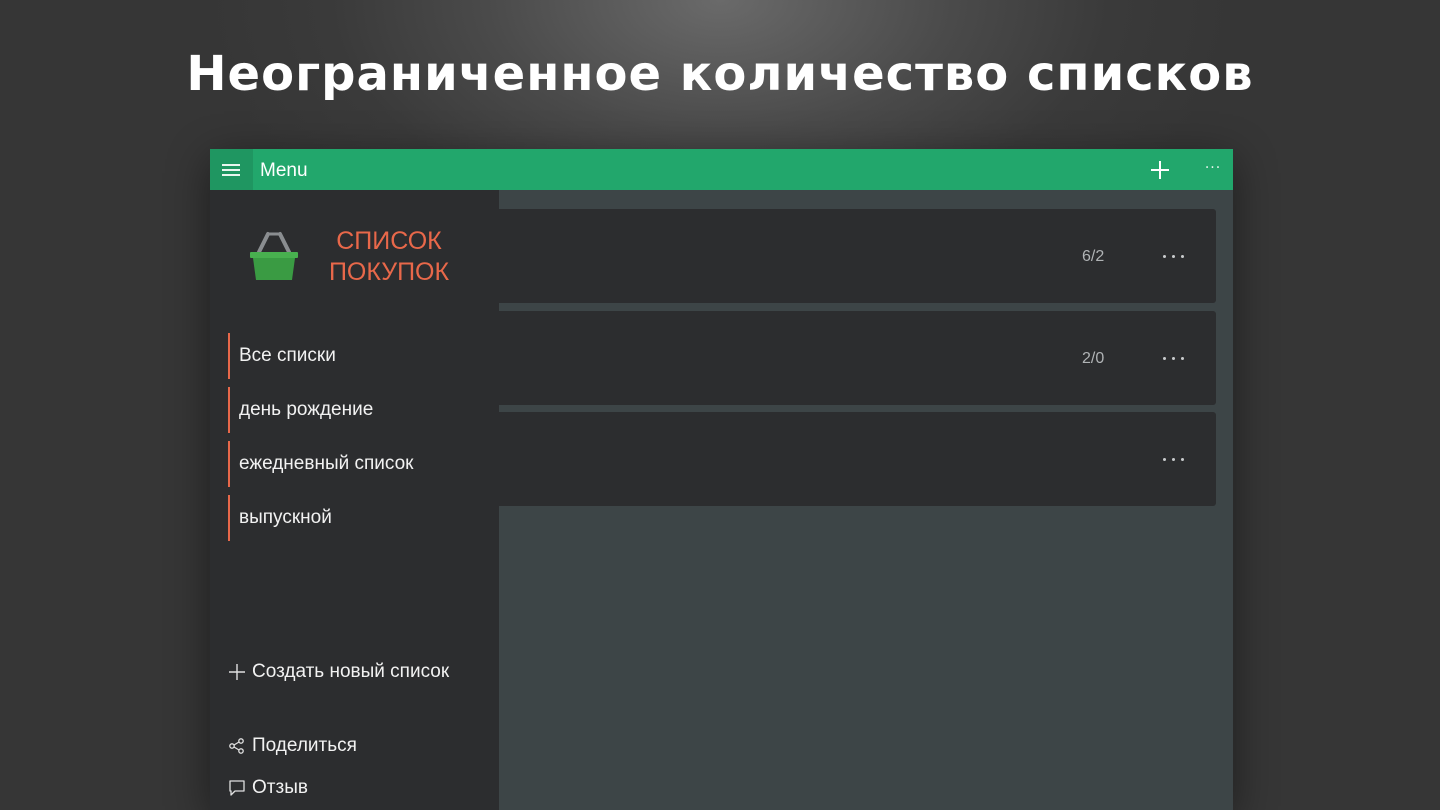  What do you see at coordinates (236, 746) in the screenshot?
I see `share-icon` at bounding box center [236, 746].